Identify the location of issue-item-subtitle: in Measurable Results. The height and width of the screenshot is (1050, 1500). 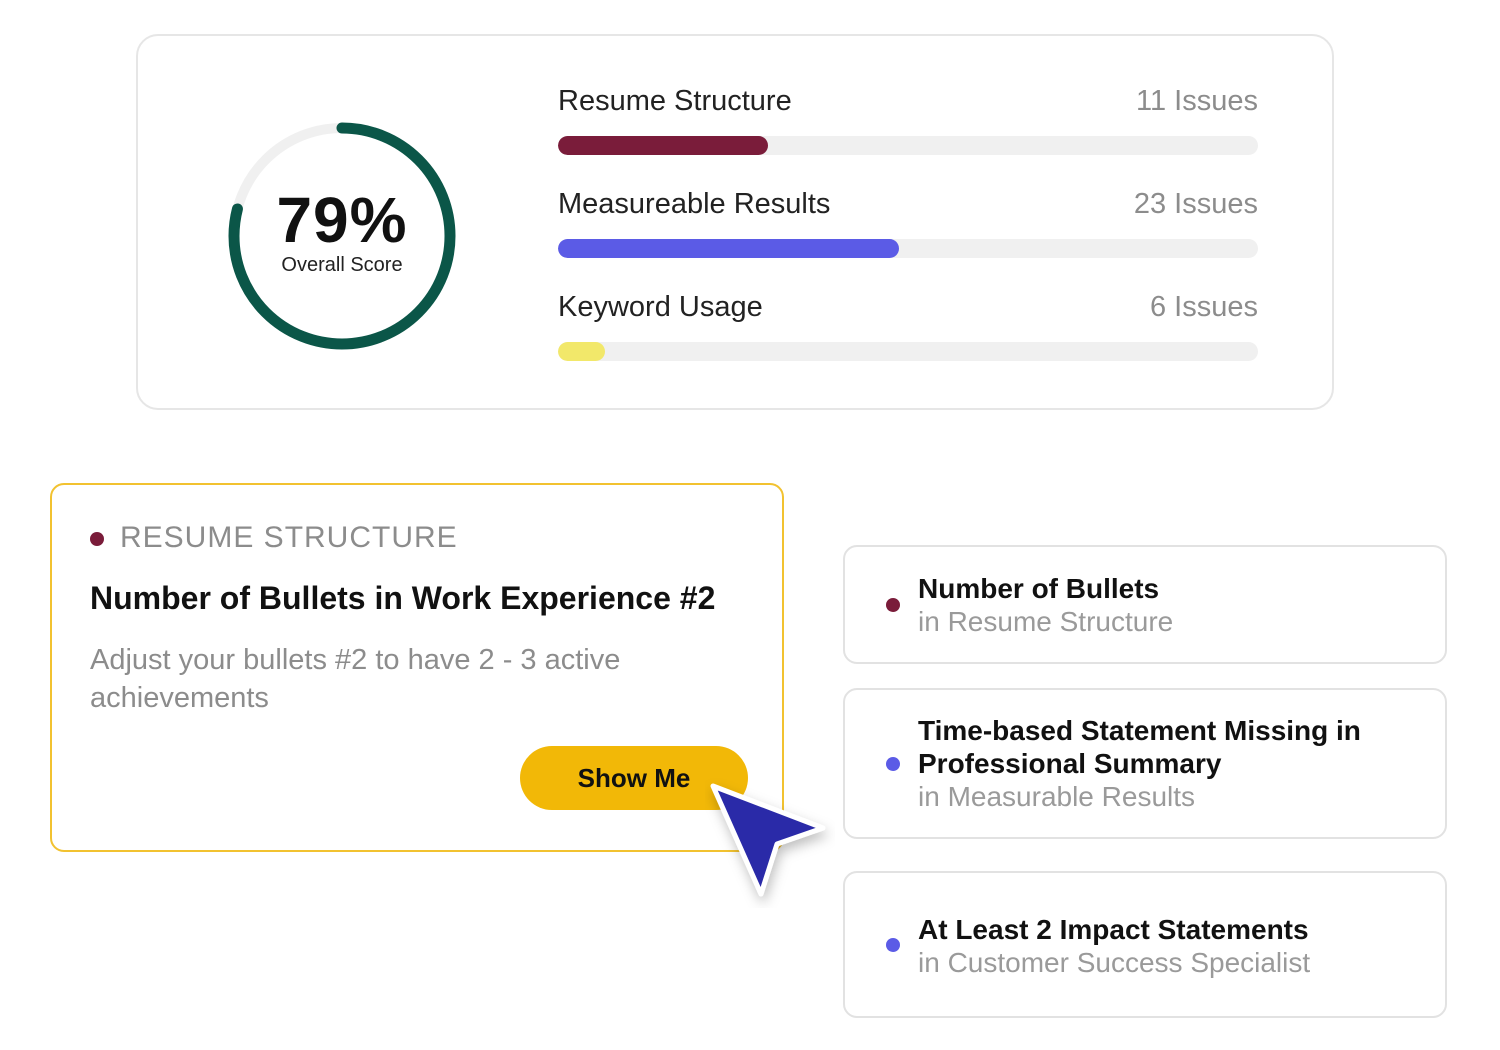
(1057, 796).